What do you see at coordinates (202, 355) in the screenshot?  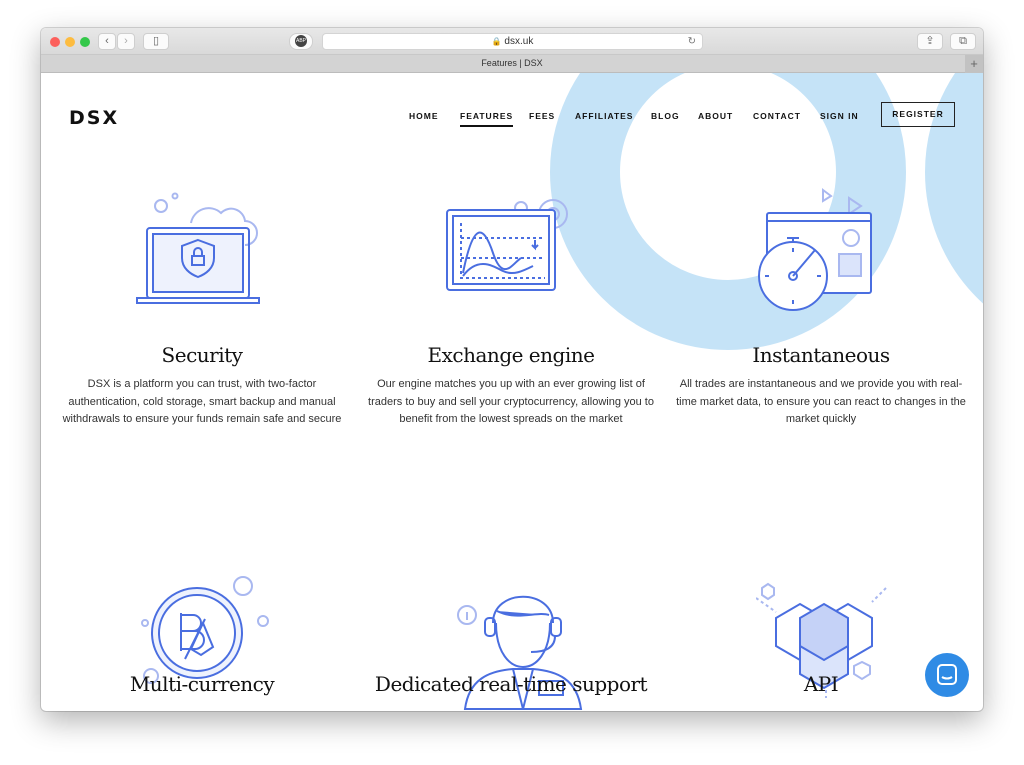 I see `feature-title: Security` at bounding box center [202, 355].